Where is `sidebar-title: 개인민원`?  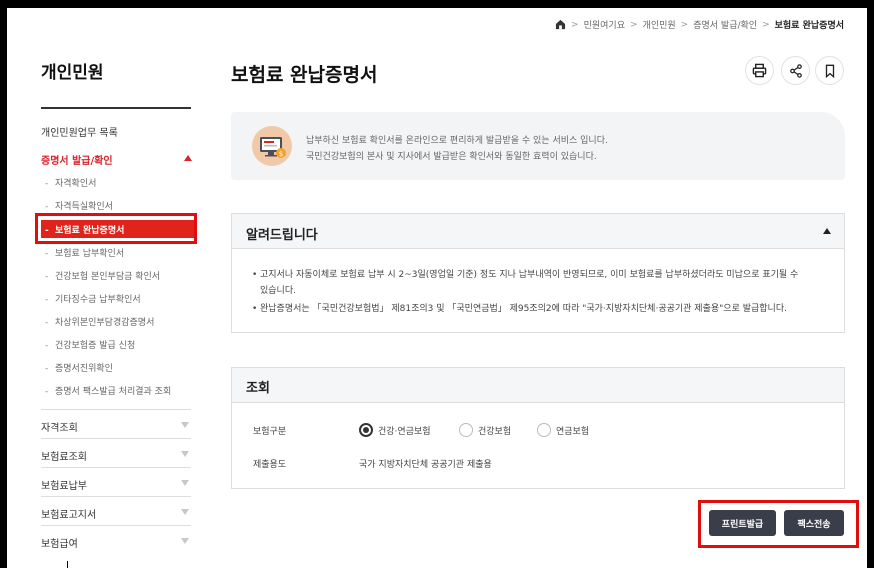 sidebar-title: 개인민원 is located at coordinates (72, 73).